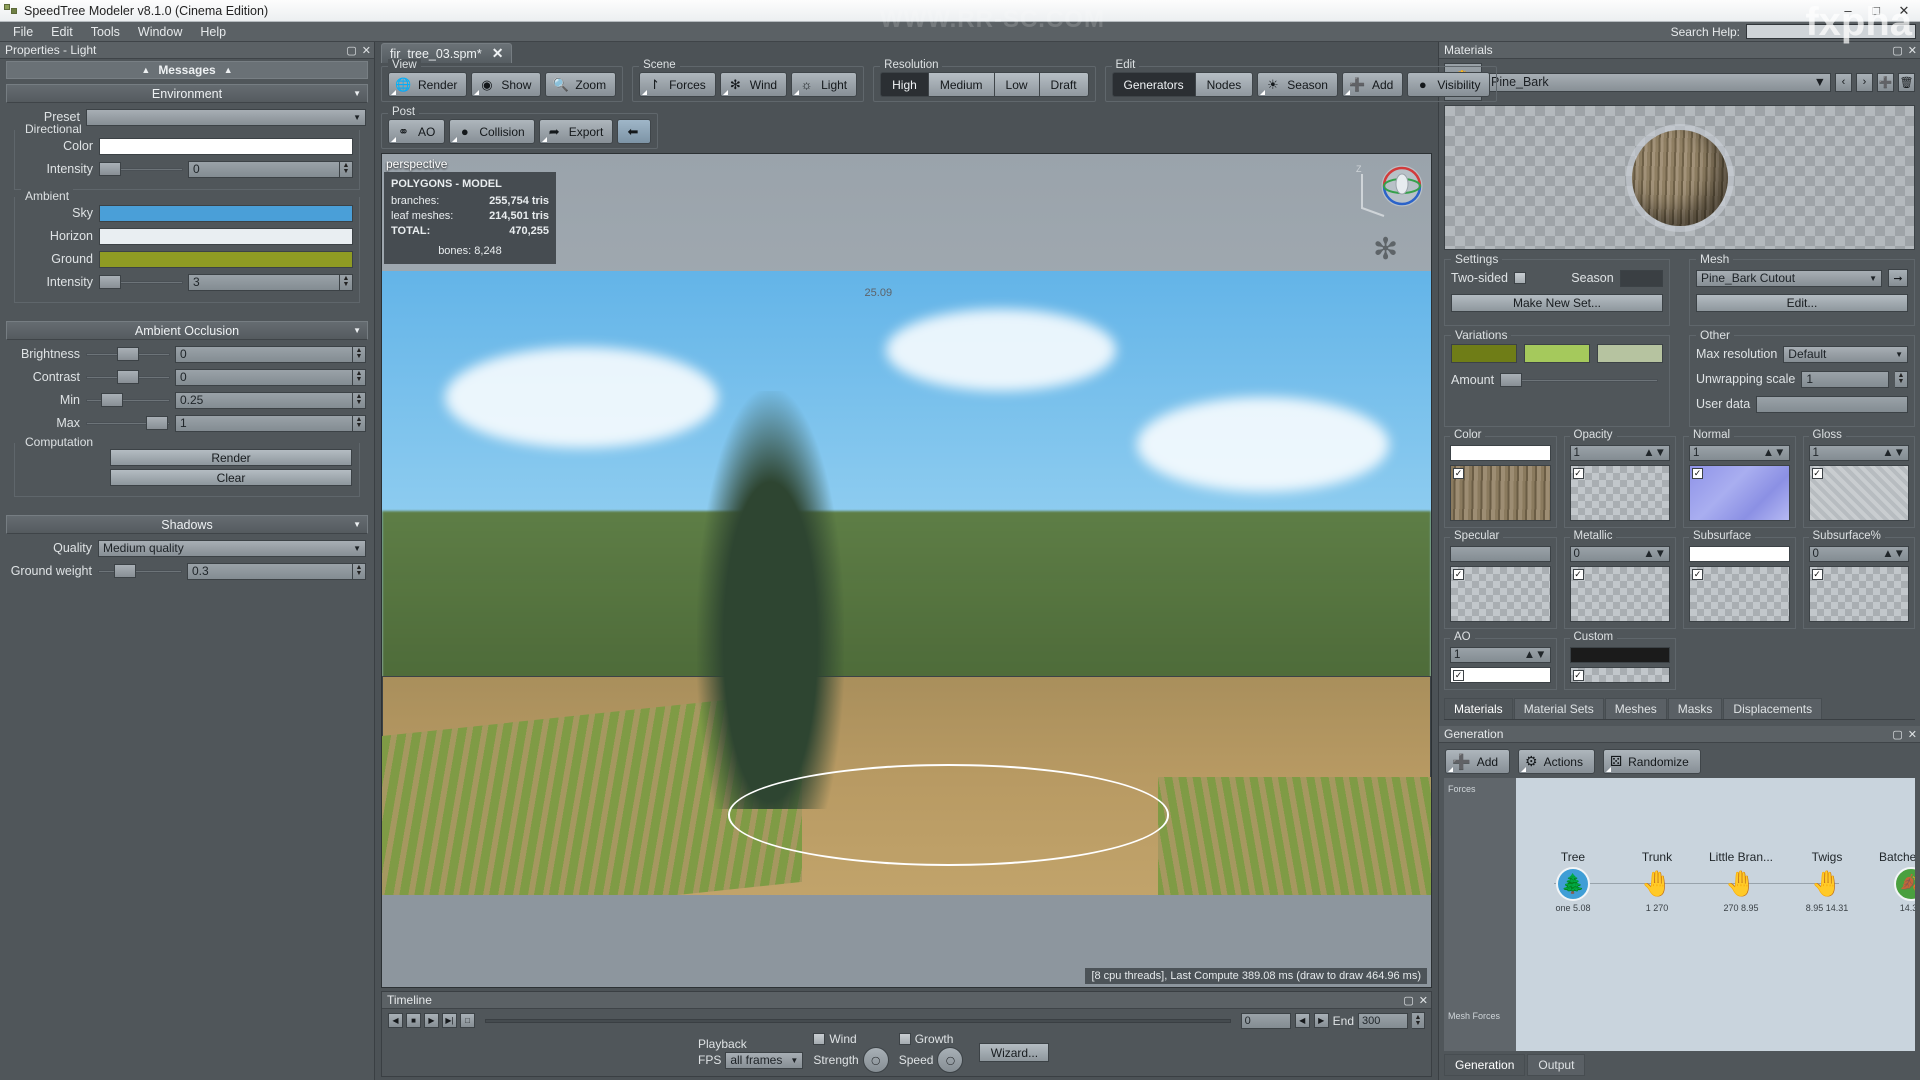  I want to click on ao-max-value: 1, so click(264, 423).